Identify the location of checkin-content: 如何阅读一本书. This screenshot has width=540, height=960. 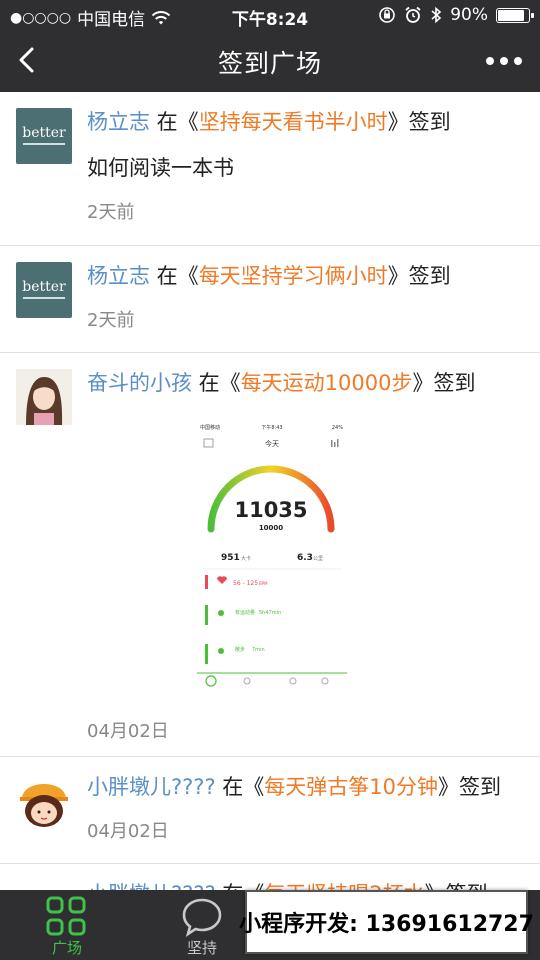
(160, 168).